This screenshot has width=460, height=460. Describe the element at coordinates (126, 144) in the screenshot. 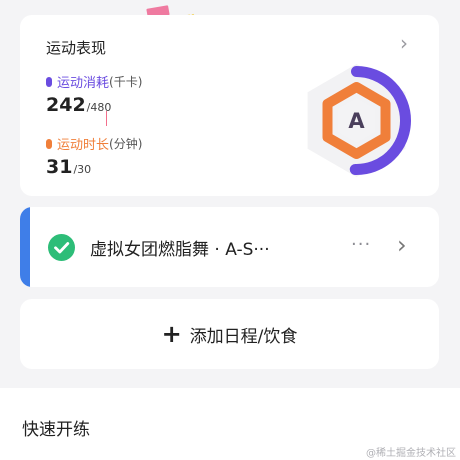

I see `duration-unit: (分钟)` at that location.